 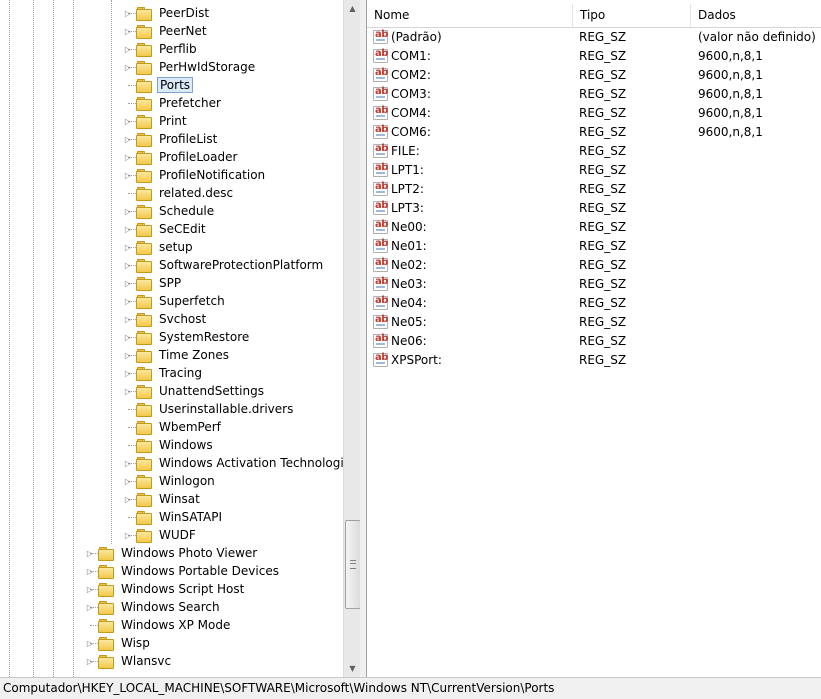 I want to click on value-row: ab LPT2: REG_SZ, so click(x=594, y=189).